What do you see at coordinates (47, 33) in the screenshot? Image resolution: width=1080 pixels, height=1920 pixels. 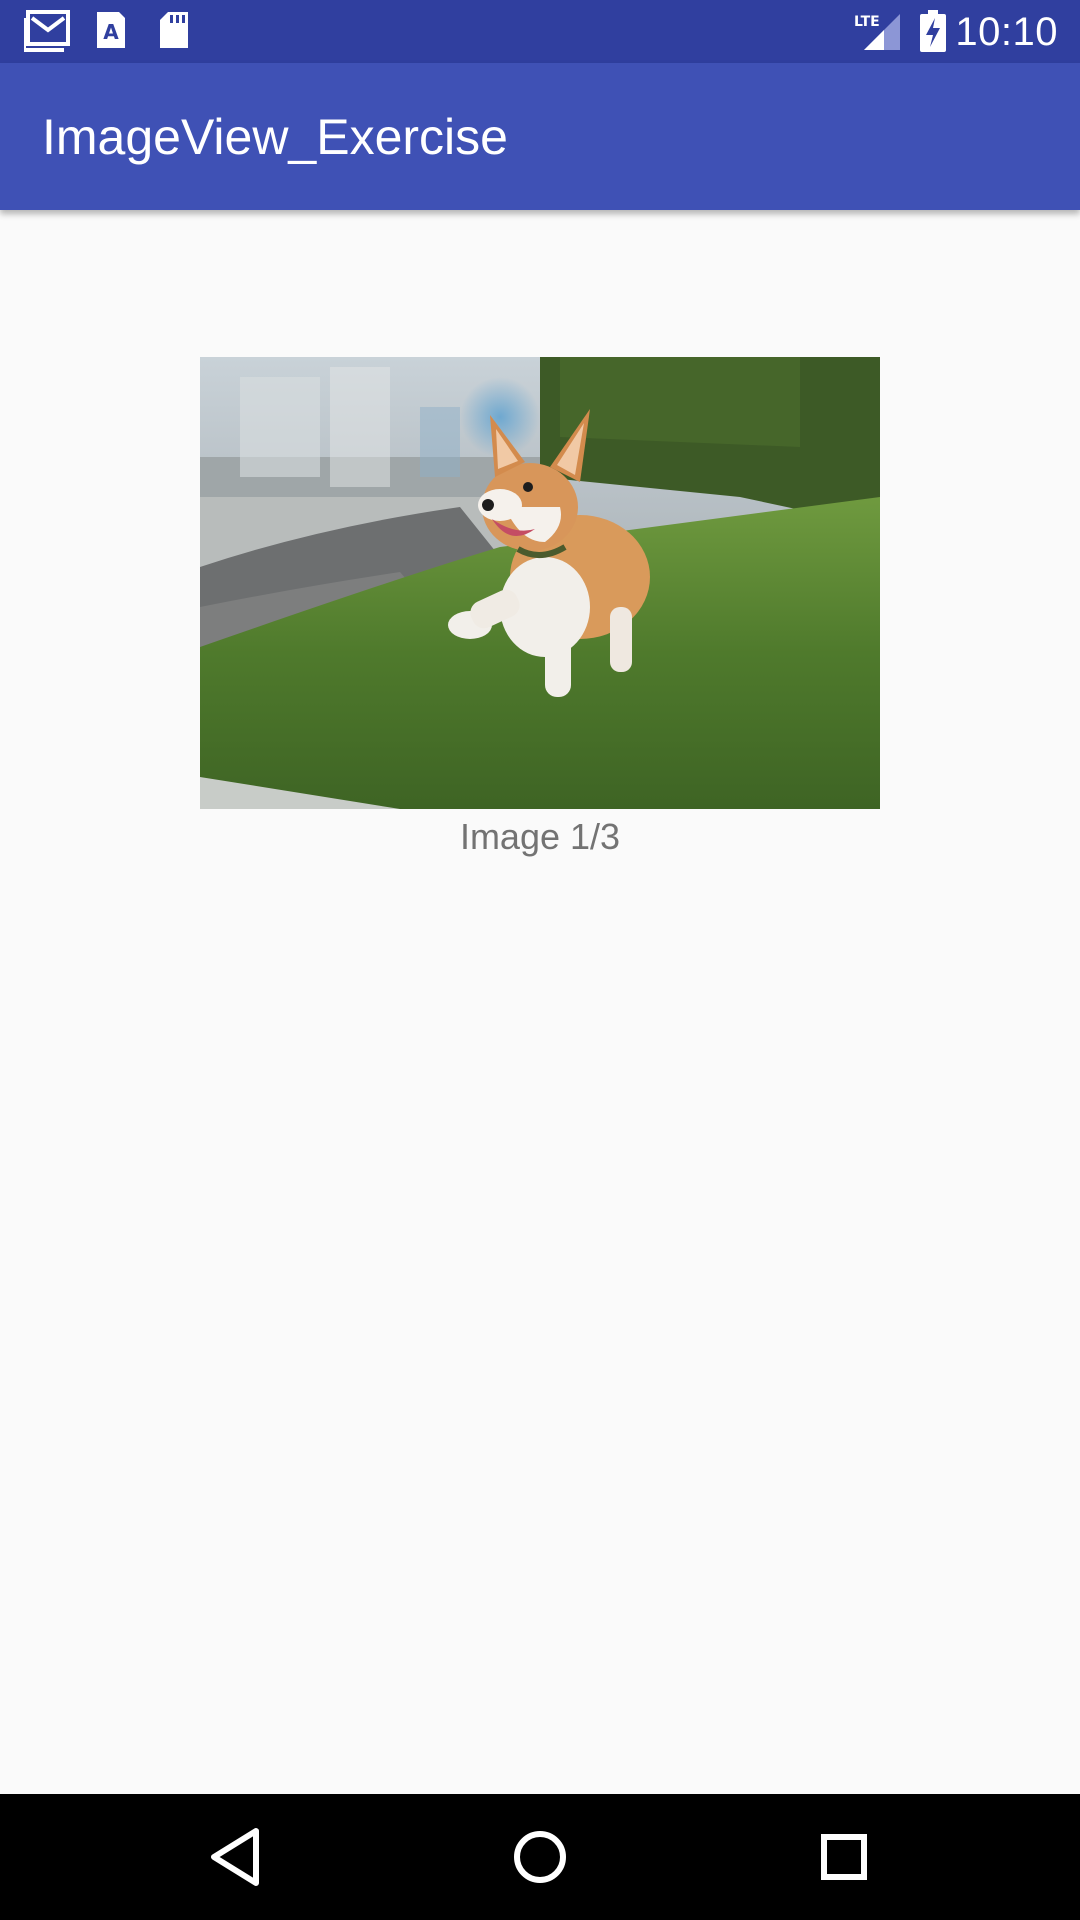 I see `gmail-icon` at bounding box center [47, 33].